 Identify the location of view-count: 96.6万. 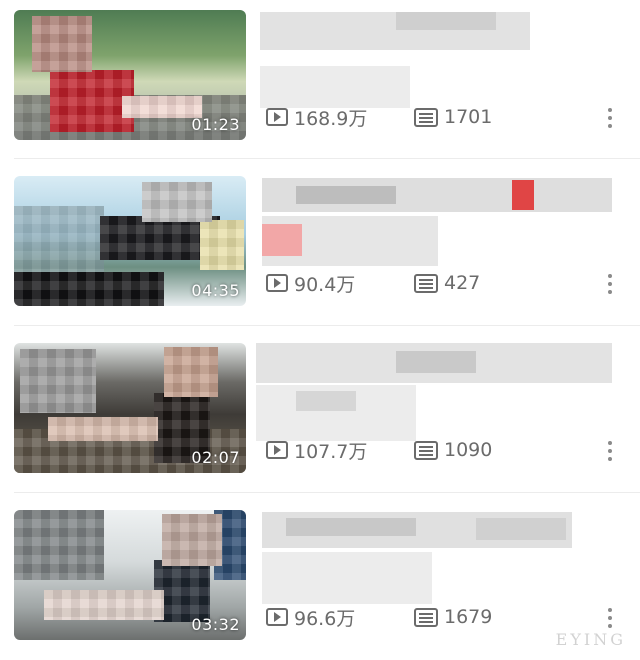
(325, 618).